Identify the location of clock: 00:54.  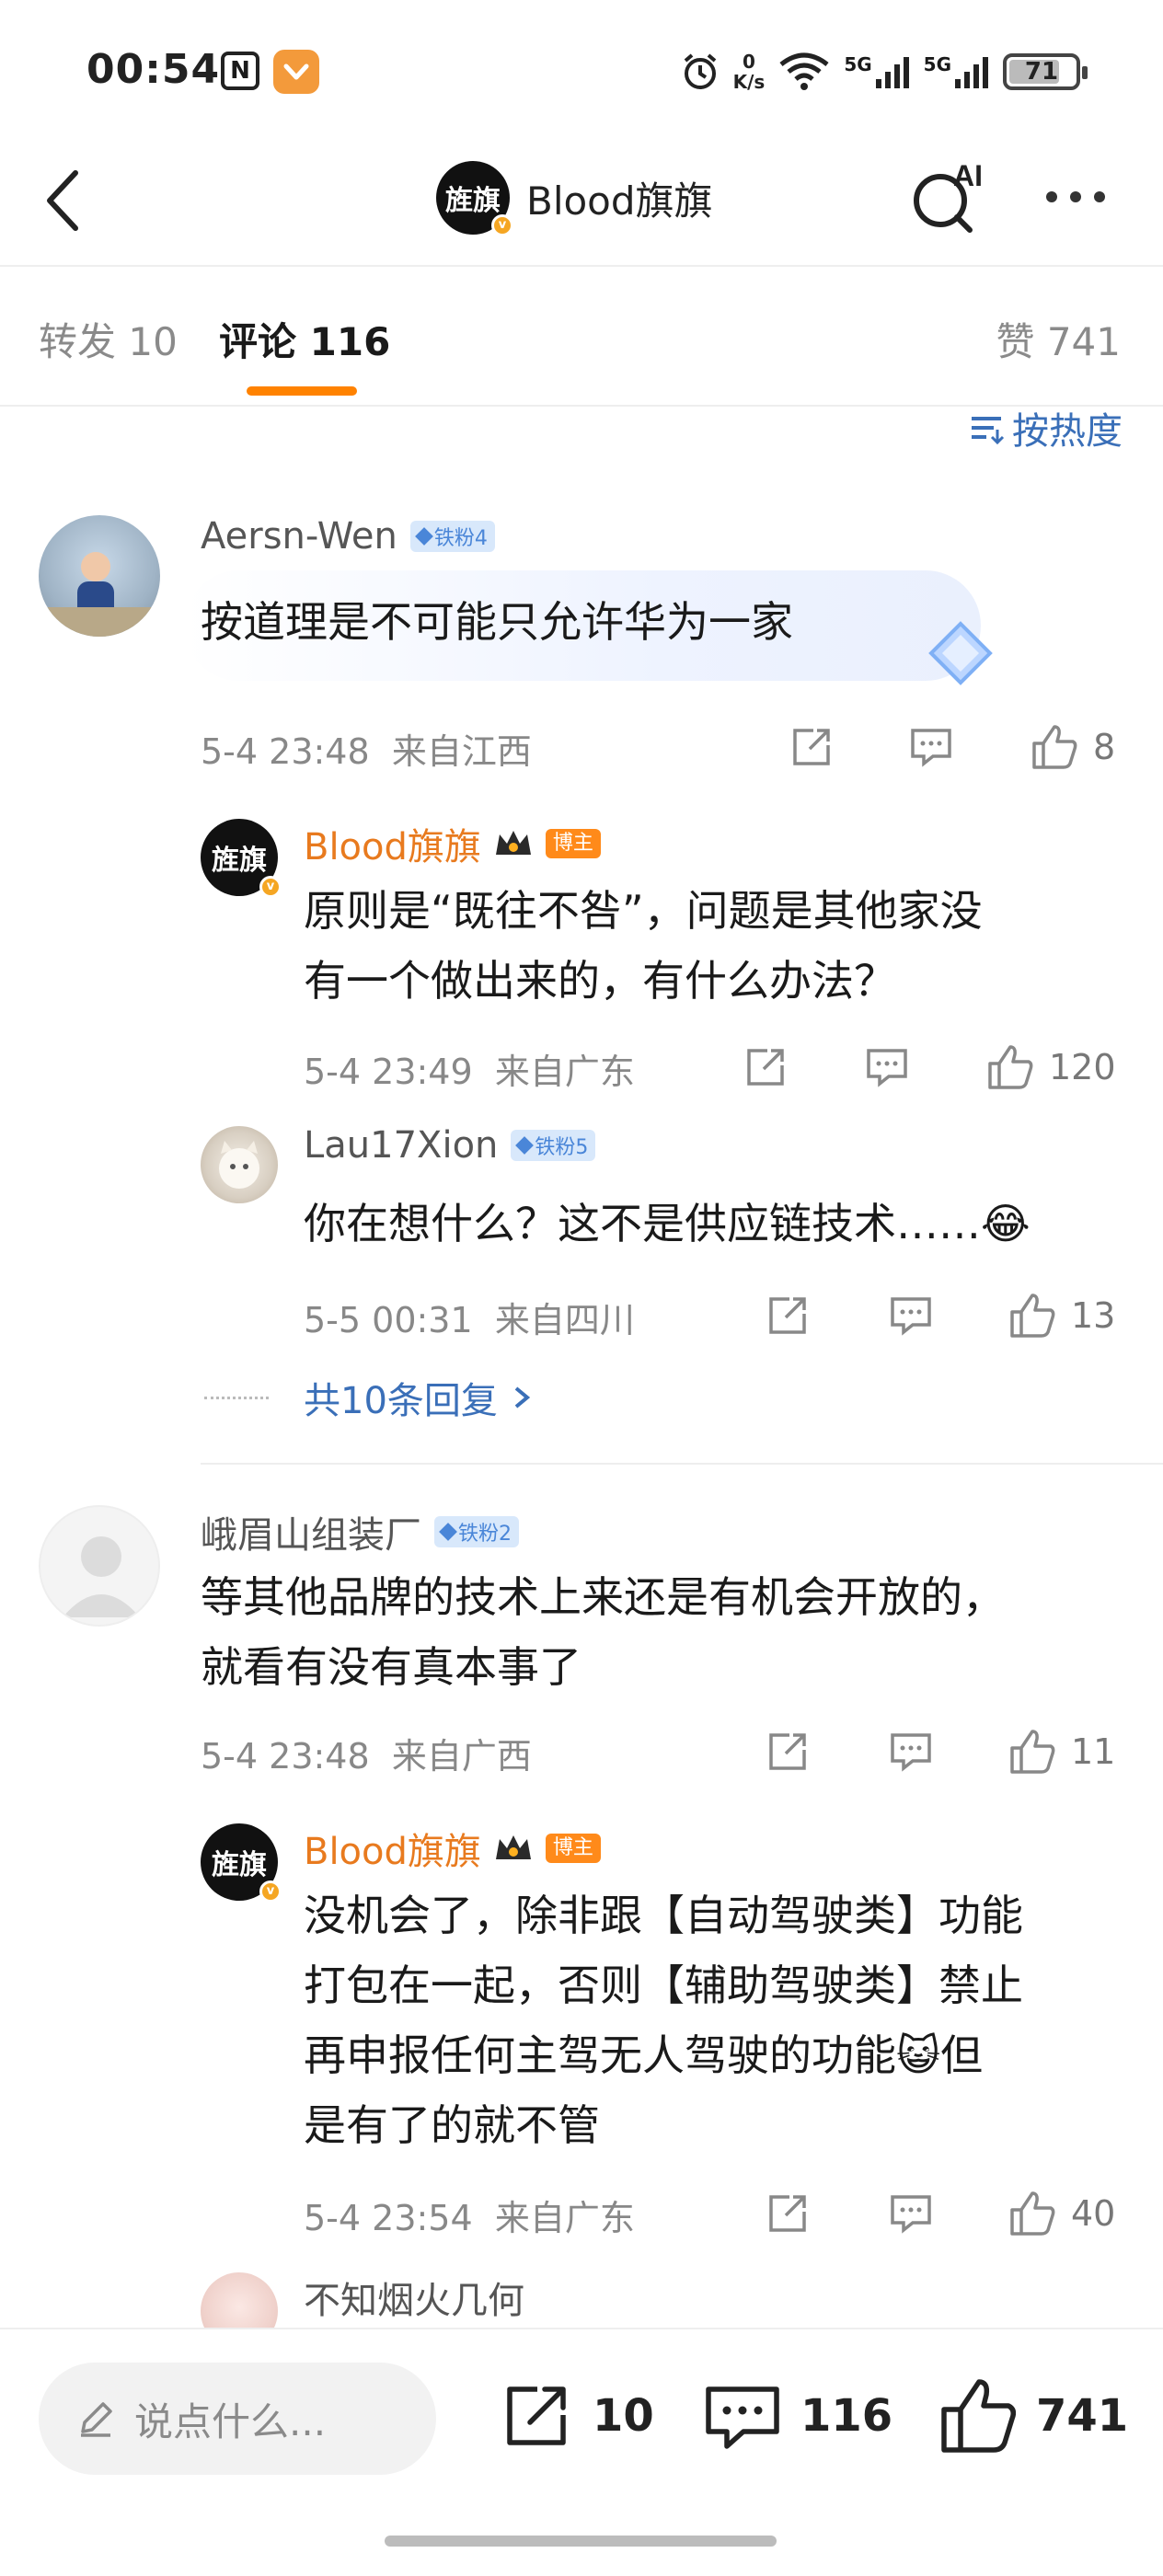
(153, 69).